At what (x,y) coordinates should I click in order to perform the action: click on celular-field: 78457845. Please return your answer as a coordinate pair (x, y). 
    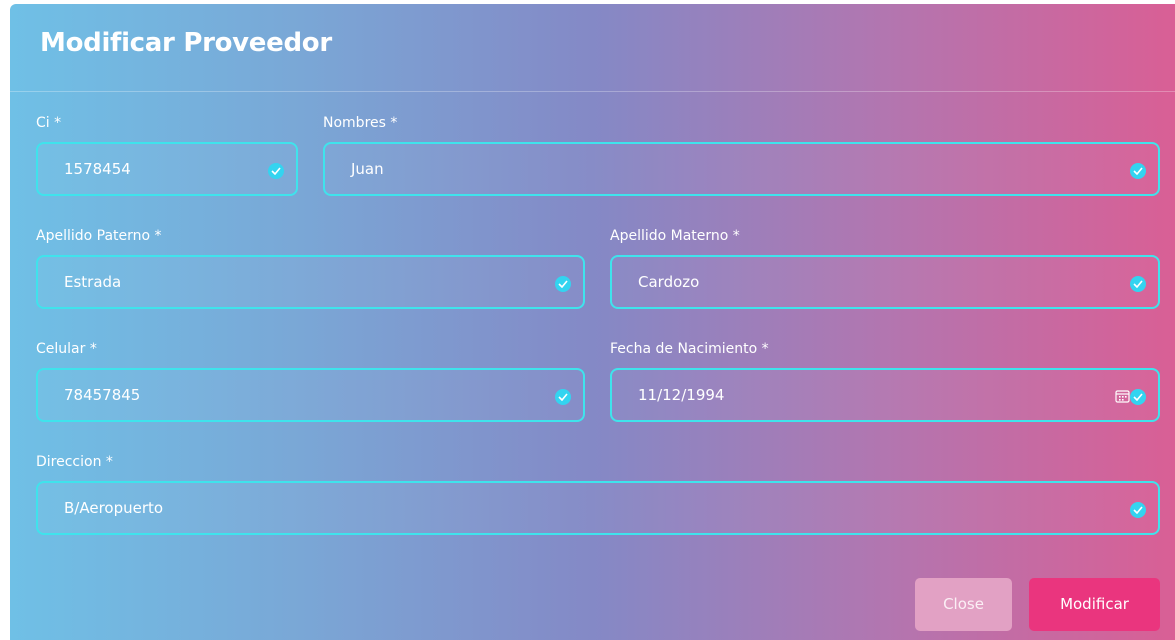
    Looking at the image, I should click on (310, 395).